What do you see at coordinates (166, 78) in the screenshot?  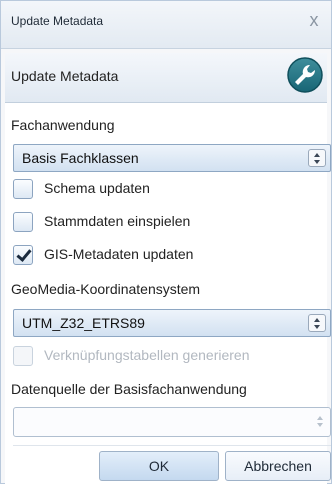 I see `dialog-header: Update Metadata` at bounding box center [166, 78].